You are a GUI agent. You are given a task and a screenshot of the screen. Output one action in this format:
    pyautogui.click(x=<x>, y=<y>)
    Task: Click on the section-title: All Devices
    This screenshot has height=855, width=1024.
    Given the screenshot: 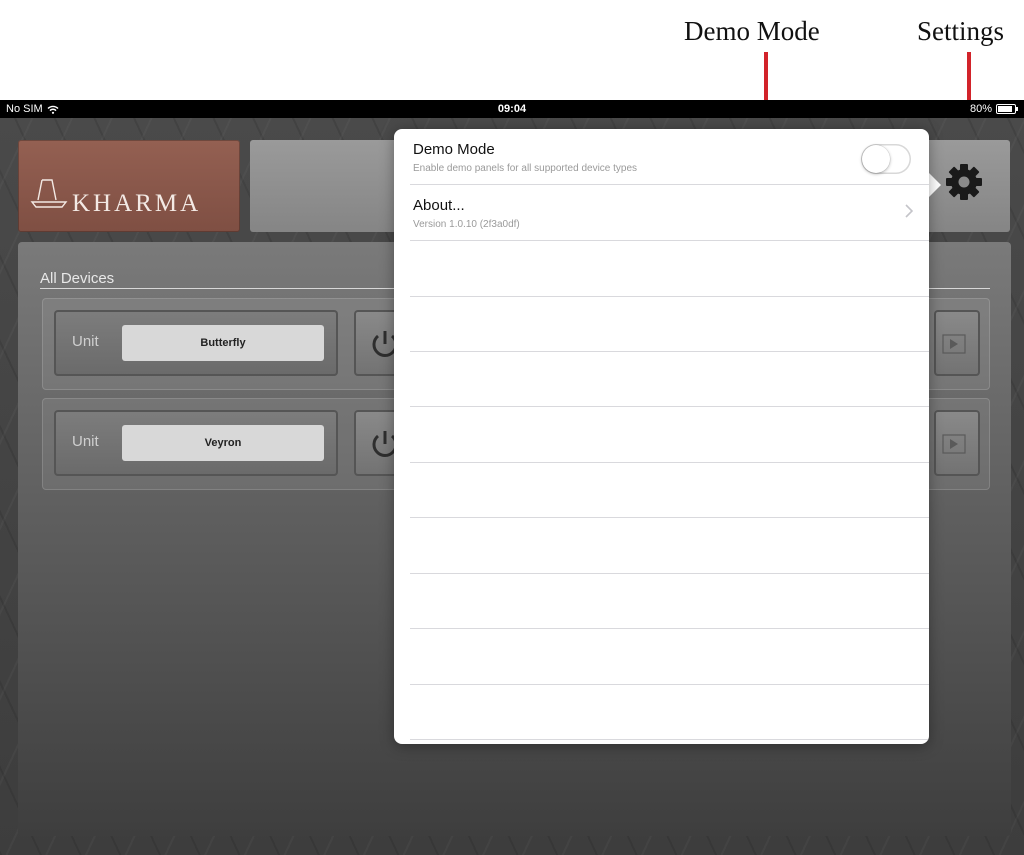 What is the action you would take?
    pyautogui.click(x=77, y=278)
    